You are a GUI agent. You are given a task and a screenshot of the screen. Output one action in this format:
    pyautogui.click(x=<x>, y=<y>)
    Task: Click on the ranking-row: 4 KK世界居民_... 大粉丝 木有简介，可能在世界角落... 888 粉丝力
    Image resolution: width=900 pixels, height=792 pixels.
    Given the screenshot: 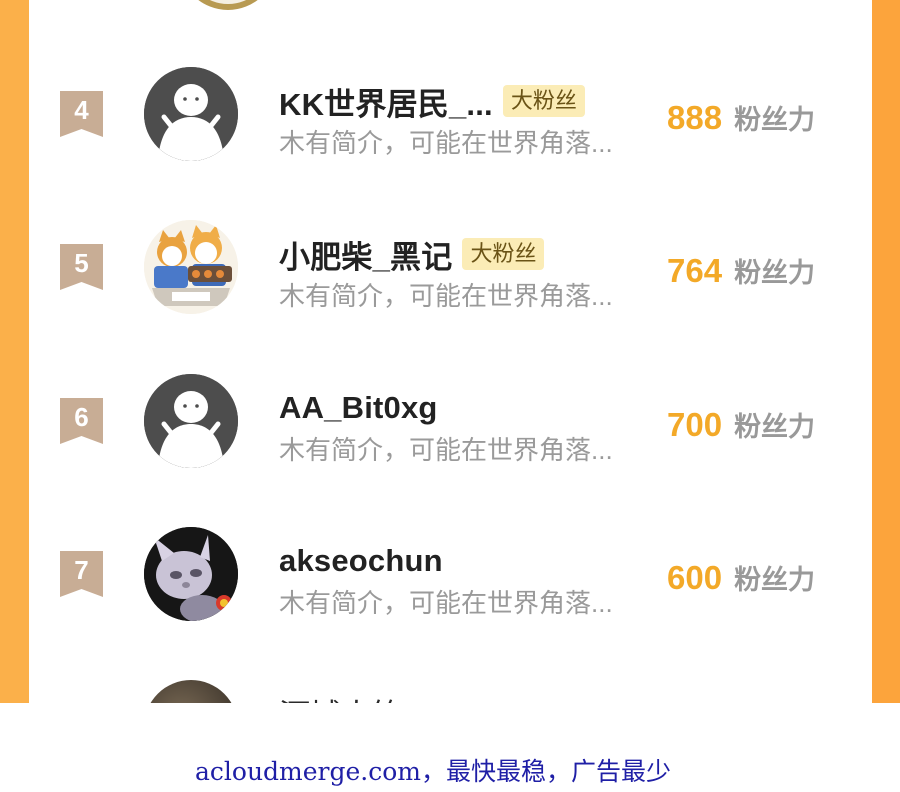 What is the action you would take?
    pyautogui.click(x=450, y=122)
    